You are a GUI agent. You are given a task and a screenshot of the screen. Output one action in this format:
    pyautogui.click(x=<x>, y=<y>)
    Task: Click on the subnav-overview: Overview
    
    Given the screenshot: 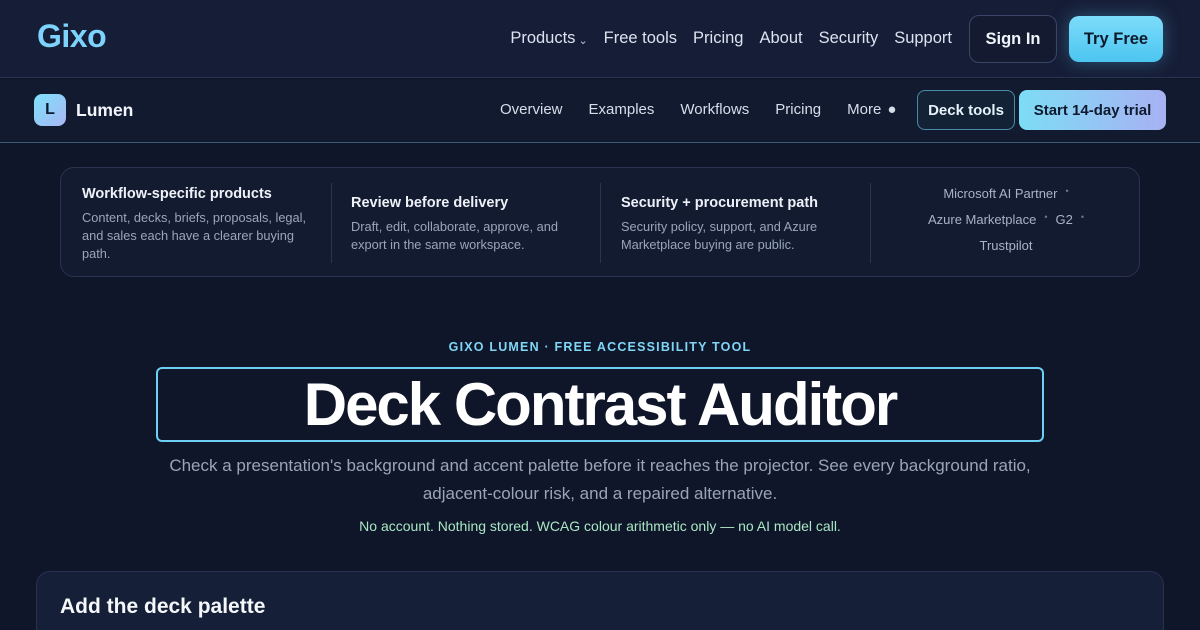 What is the action you would take?
    pyautogui.click(x=531, y=109)
    